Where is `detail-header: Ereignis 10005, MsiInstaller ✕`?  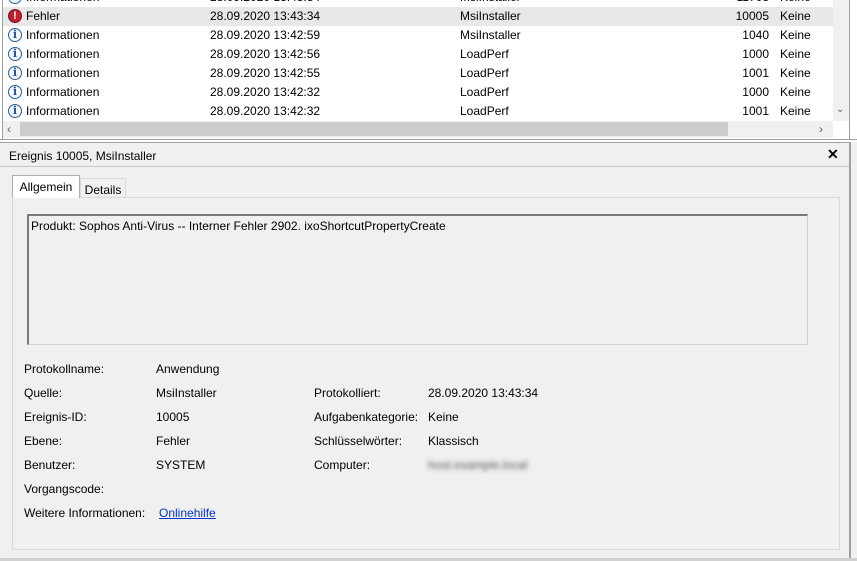
detail-header: Ereignis 10005, MsiInstaller ✕ is located at coordinates (425, 154).